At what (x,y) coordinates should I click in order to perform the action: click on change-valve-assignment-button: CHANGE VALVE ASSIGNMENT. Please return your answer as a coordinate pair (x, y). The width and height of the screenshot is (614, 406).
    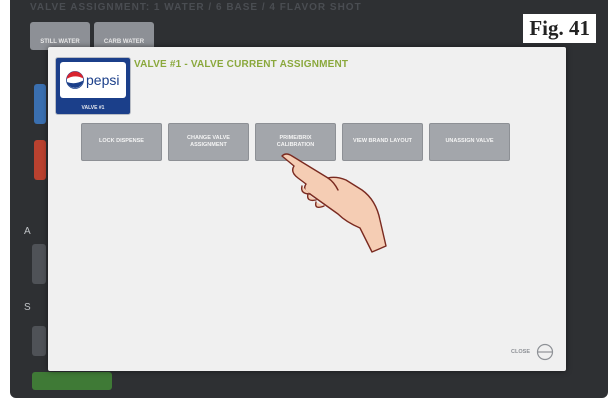
    Looking at the image, I should click on (208, 142).